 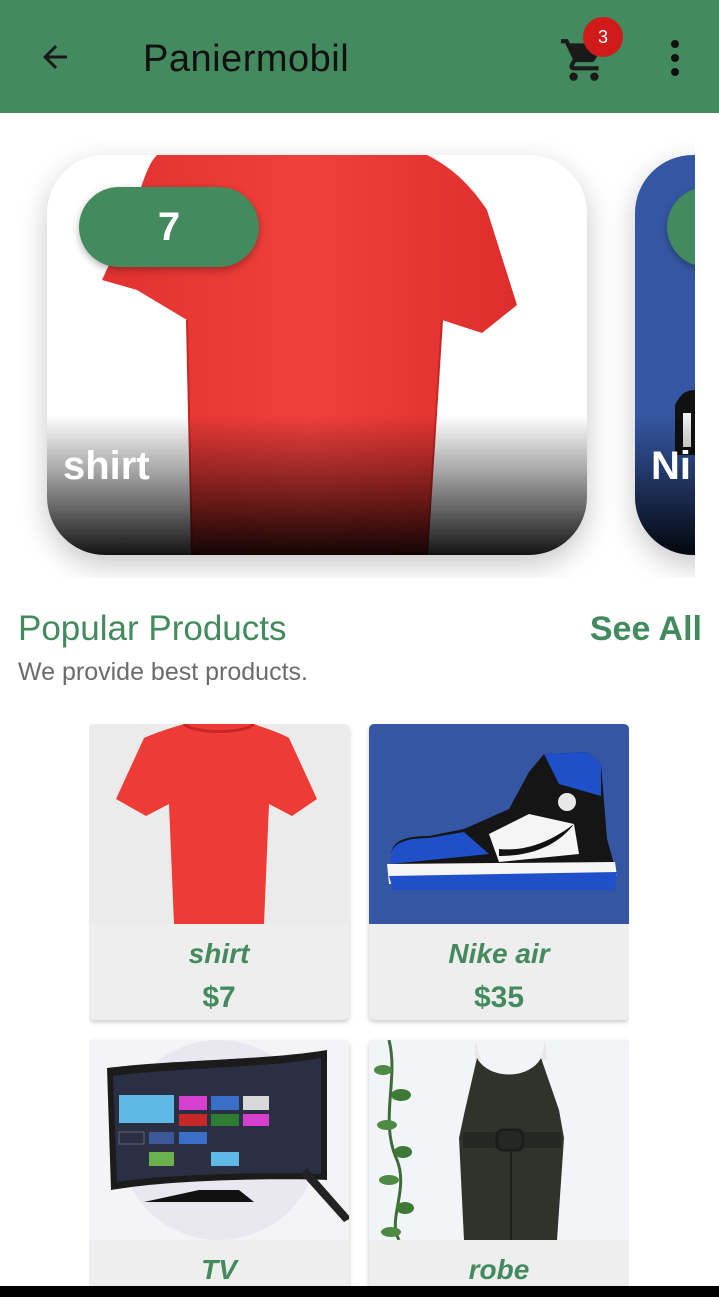 What do you see at coordinates (219, 997) in the screenshot?
I see `product-price: $7` at bounding box center [219, 997].